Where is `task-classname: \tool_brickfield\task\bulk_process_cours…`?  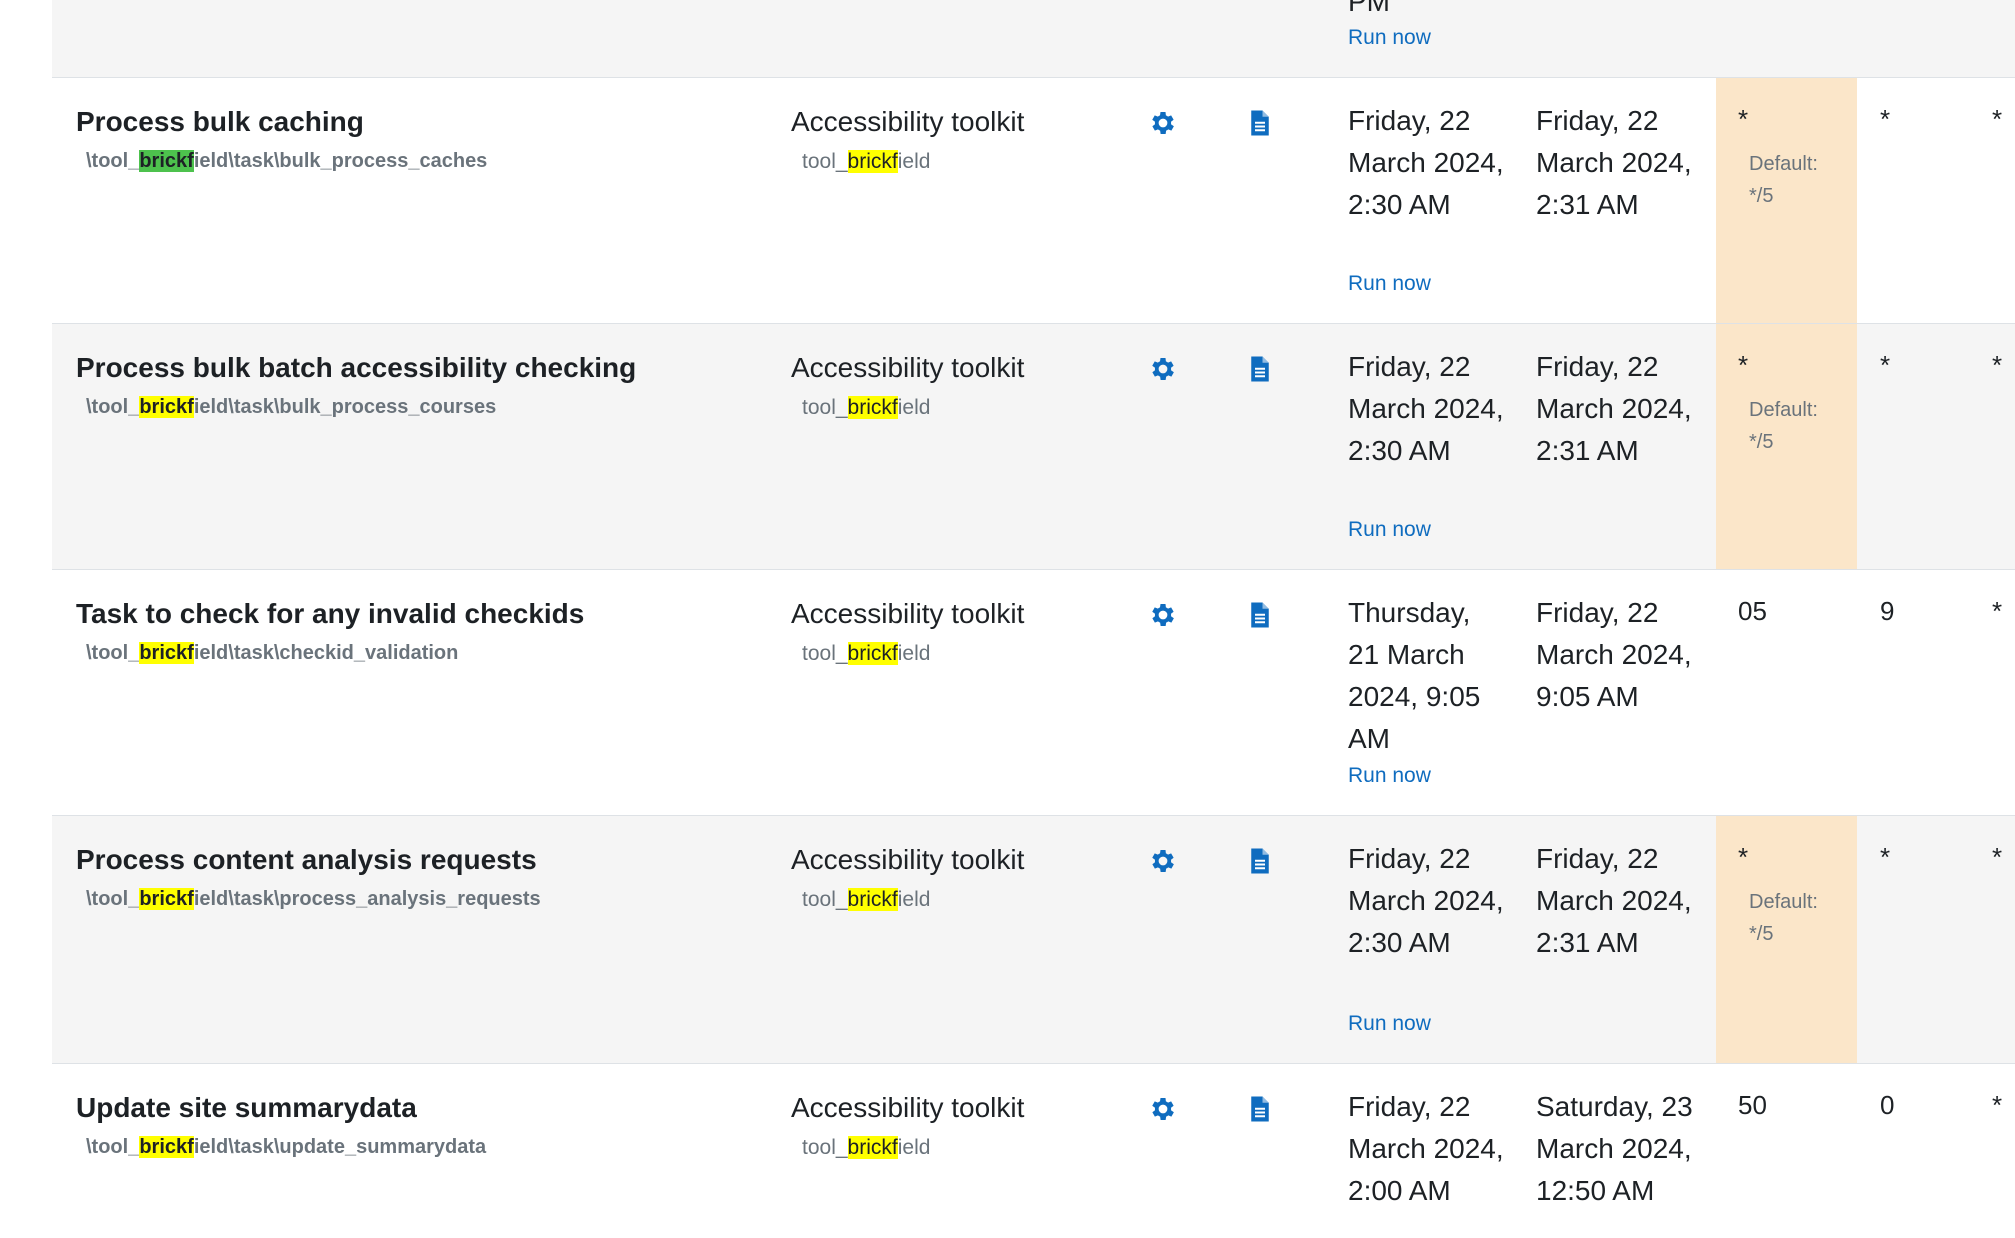 task-classname: \tool_brickfield\task\bulk_process_cours… is located at coordinates (291, 407).